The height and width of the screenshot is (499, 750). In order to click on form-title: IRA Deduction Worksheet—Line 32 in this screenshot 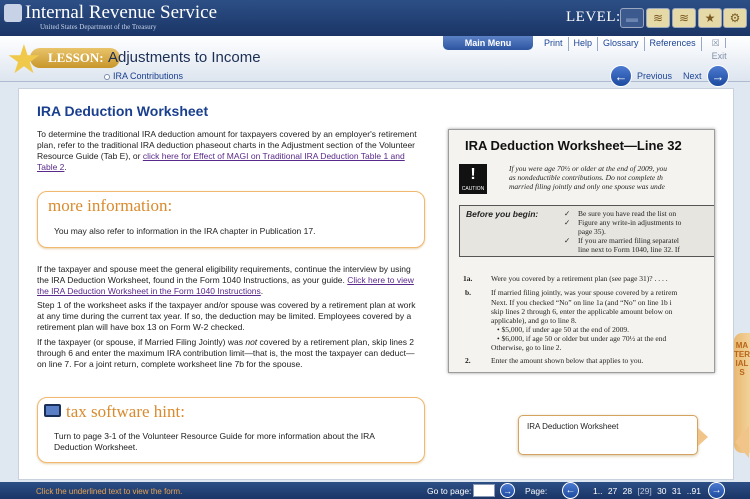, I will do `click(573, 145)`.